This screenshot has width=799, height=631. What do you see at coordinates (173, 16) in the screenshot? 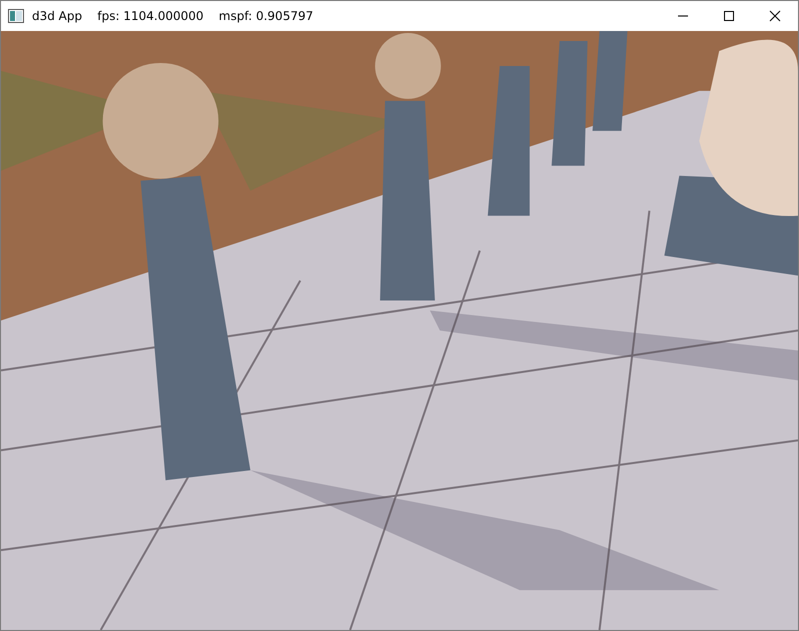
I see `window-title: d3d App fps: 1104.000000 mspf: 0.905797` at bounding box center [173, 16].